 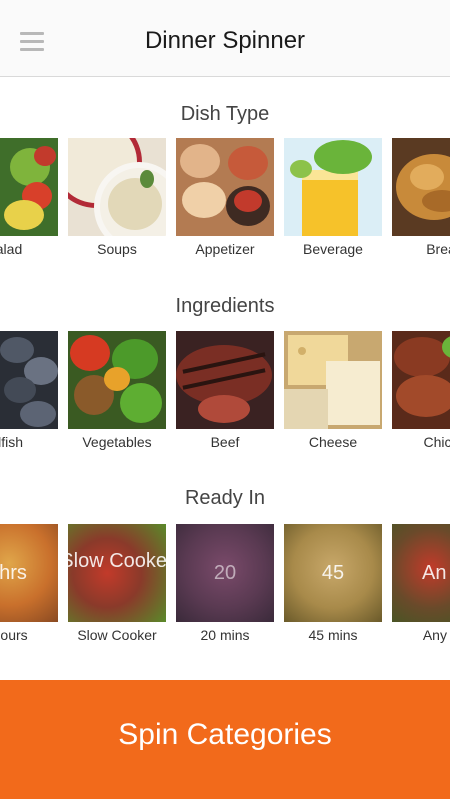 I want to click on ready-overlay-text: An, so click(x=434, y=573).